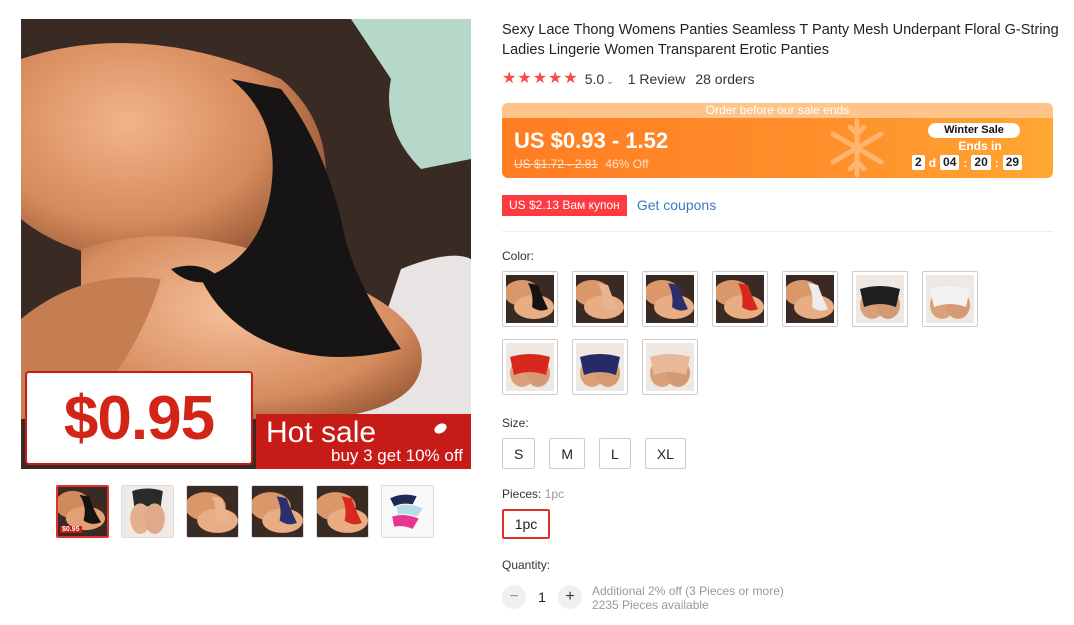  Describe the element at coordinates (591, 140) in the screenshot. I see `sale-price: US $0.93 - 1.52` at that location.